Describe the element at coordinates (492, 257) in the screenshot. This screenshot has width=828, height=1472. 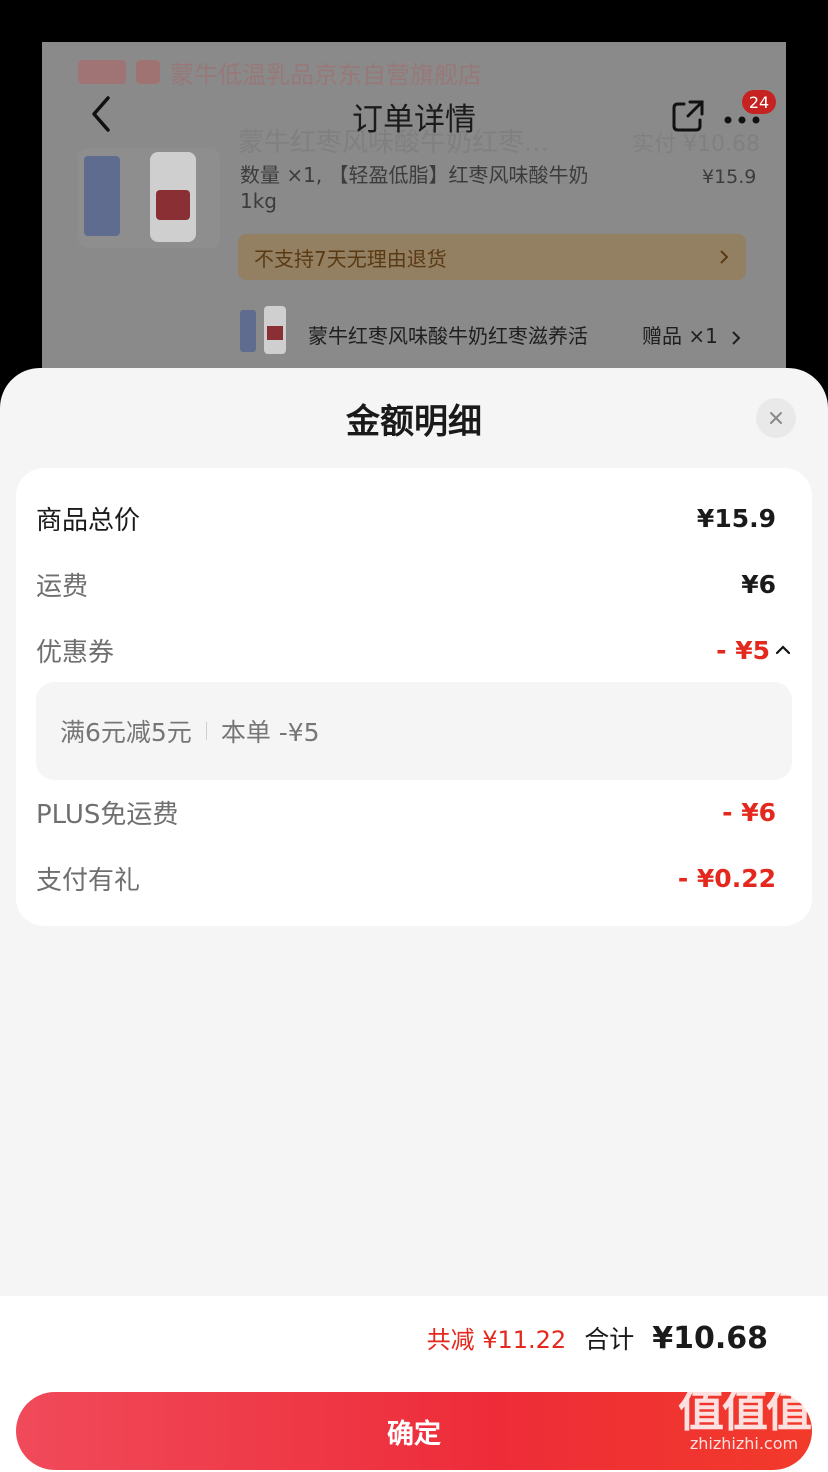
I see `no-return-notice: 不支持7天无理由退货` at that location.